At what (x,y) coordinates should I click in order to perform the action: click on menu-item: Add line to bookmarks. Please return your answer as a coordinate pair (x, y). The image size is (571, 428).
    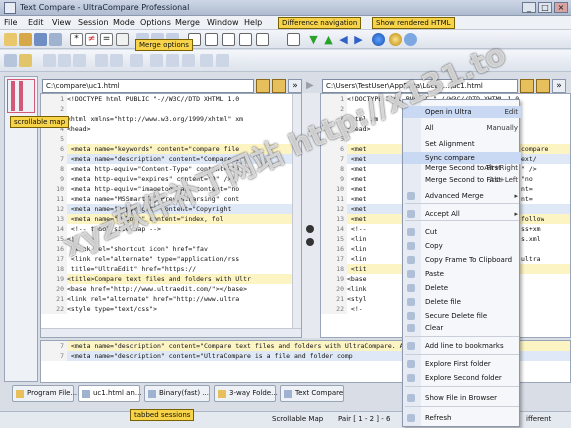
    Looking at the image, I should click on (462, 346).